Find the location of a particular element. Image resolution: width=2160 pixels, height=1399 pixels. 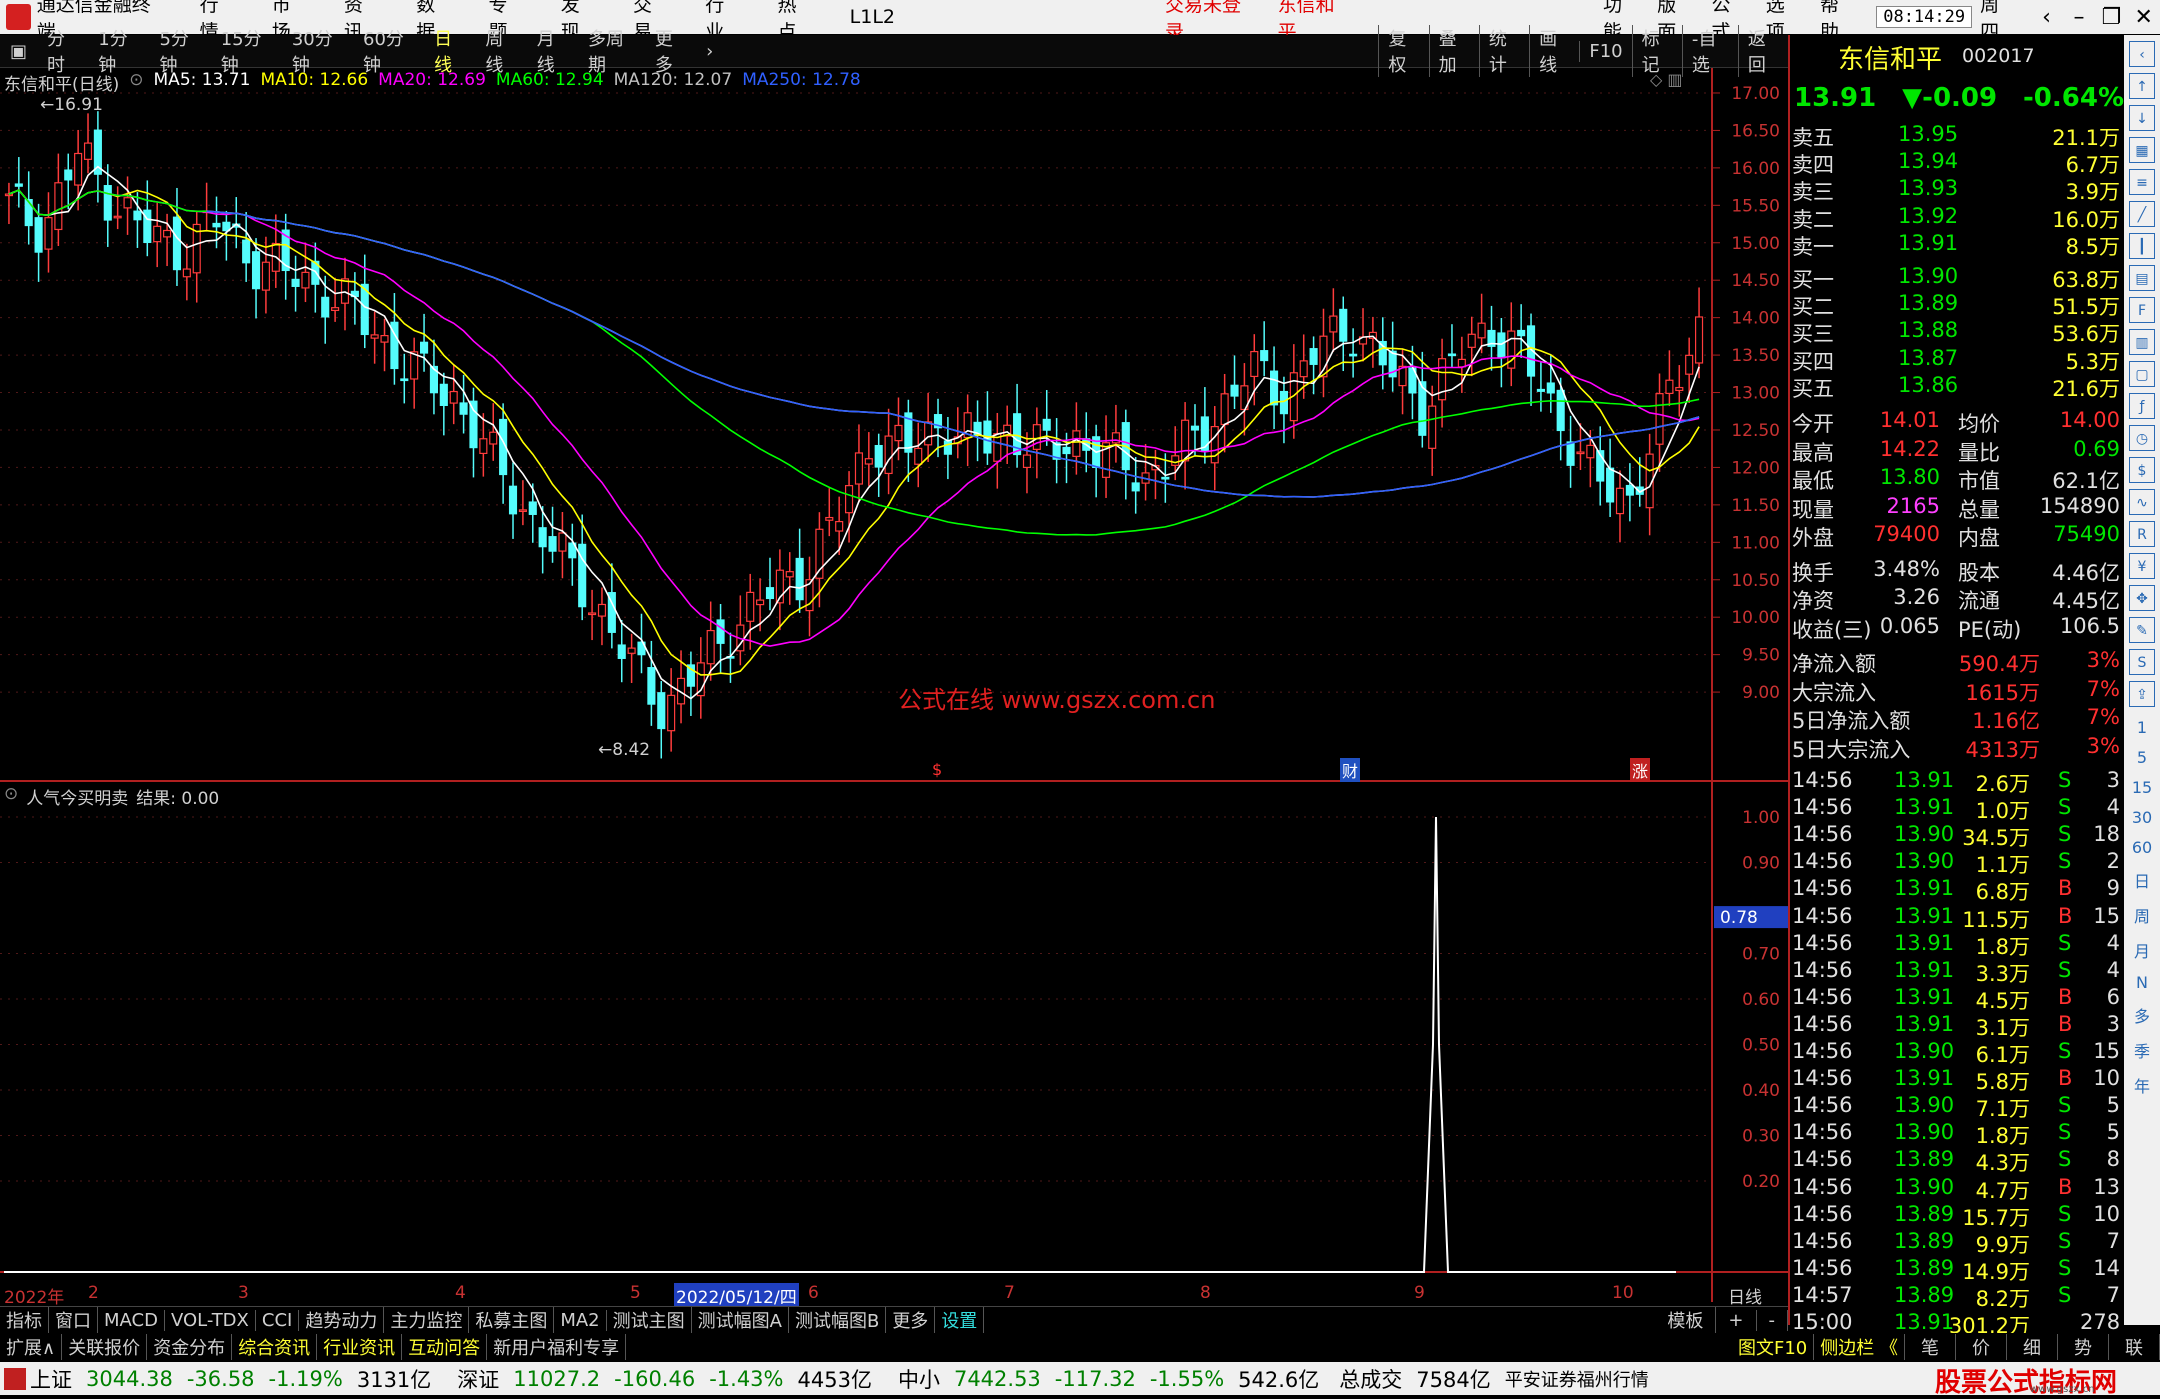

extension-tab: 关联报价 is located at coordinates (105, 1346).